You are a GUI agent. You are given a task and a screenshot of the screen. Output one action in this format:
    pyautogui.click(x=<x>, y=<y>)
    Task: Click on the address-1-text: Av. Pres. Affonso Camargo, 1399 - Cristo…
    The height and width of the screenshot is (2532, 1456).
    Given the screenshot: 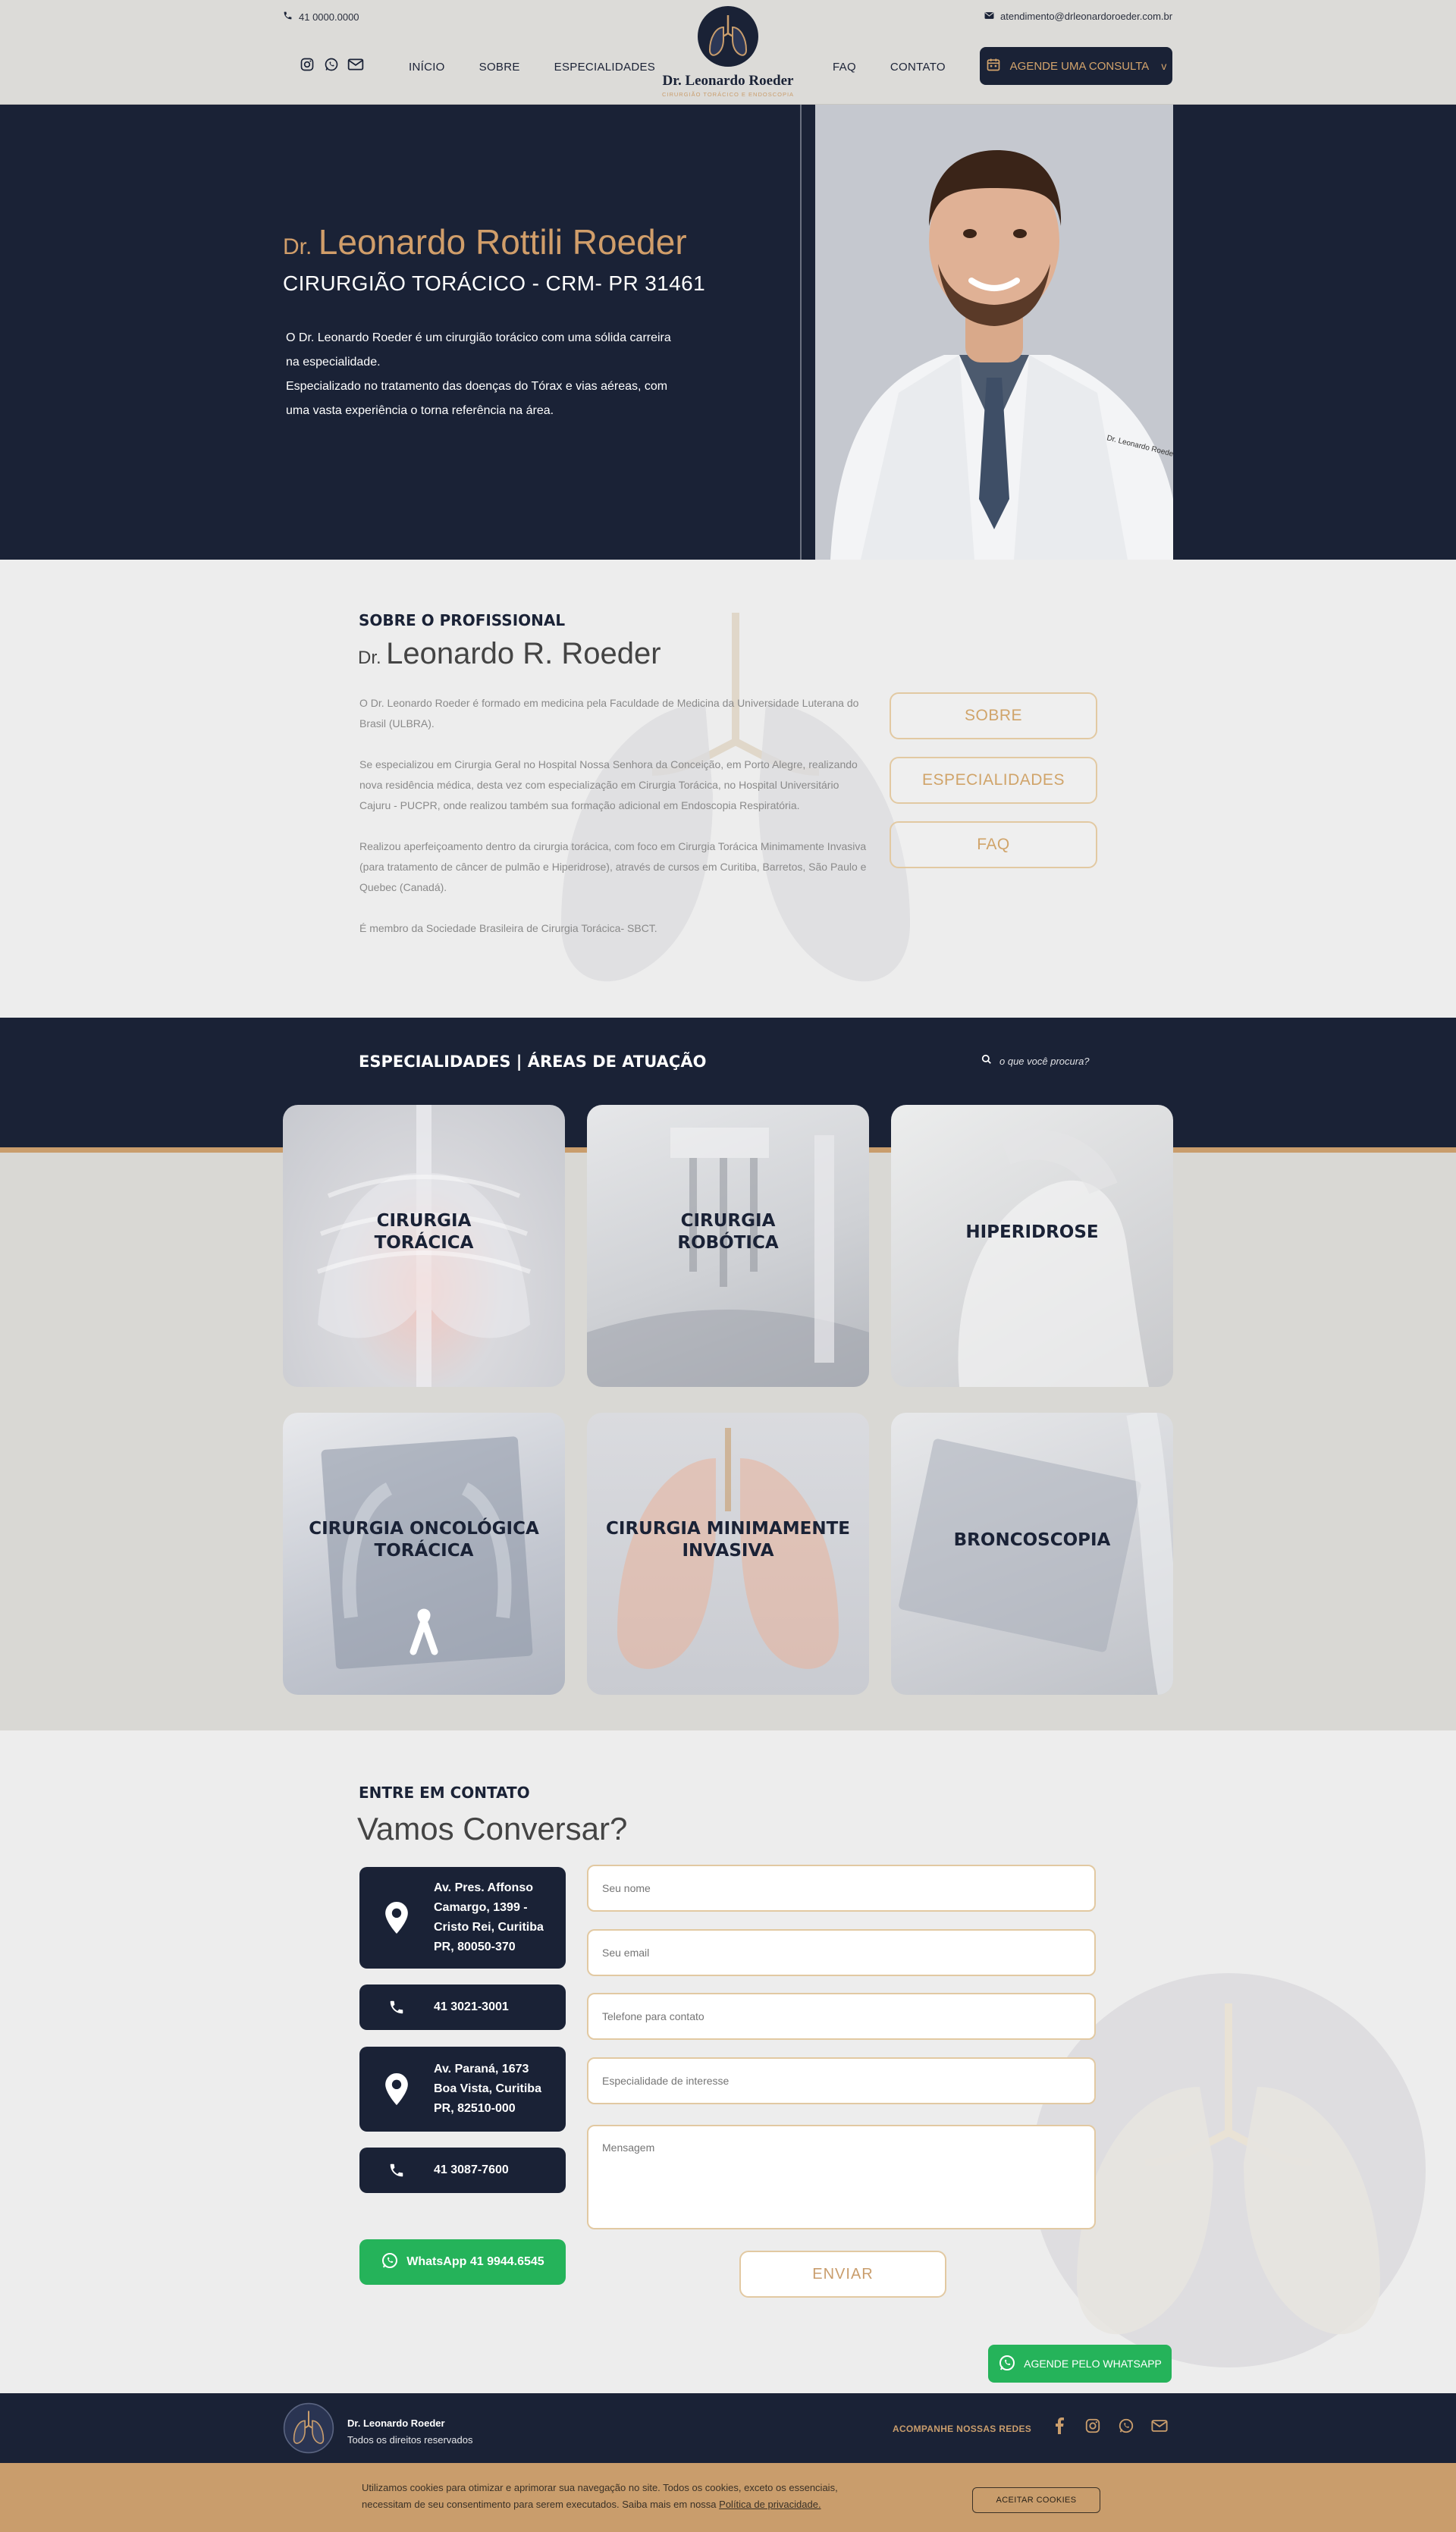 What is the action you would take?
    pyautogui.click(x=489, y=1917)
    